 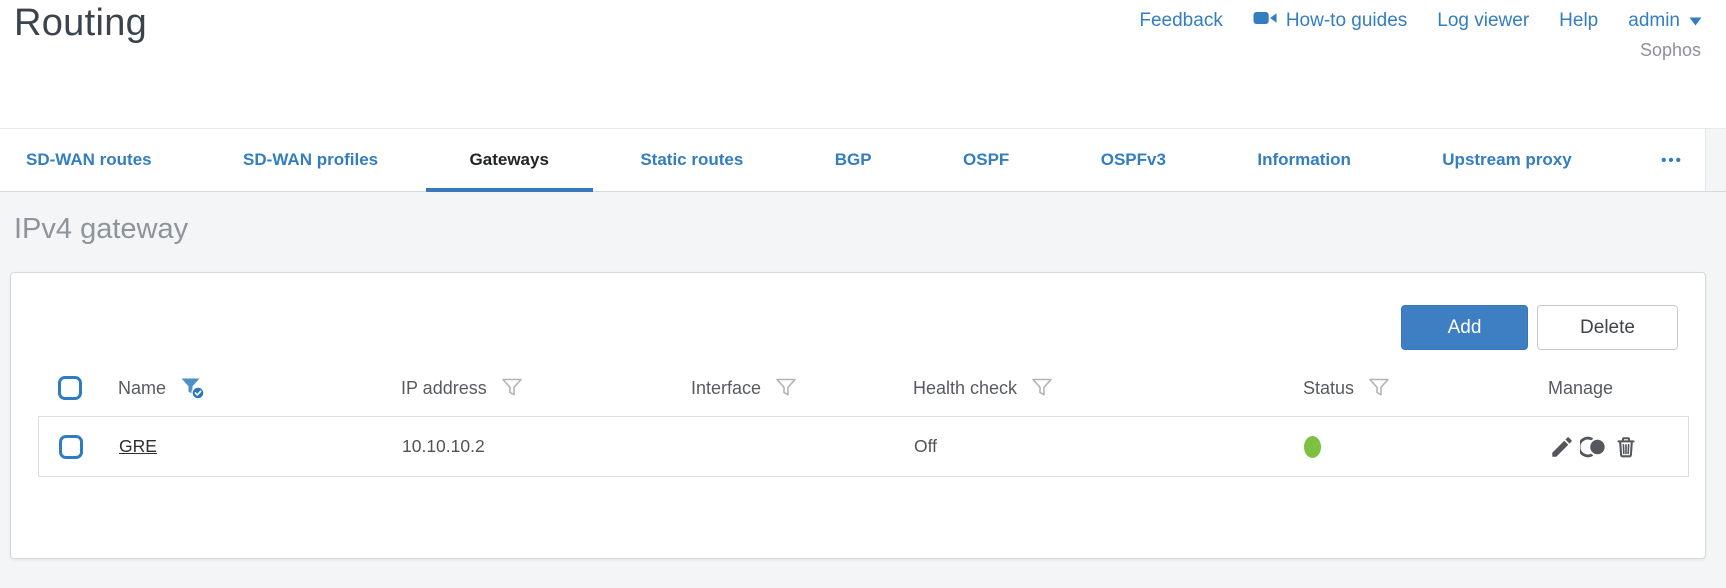 I want to click on column-header-ip: IP address, so click(x=444, y=387).